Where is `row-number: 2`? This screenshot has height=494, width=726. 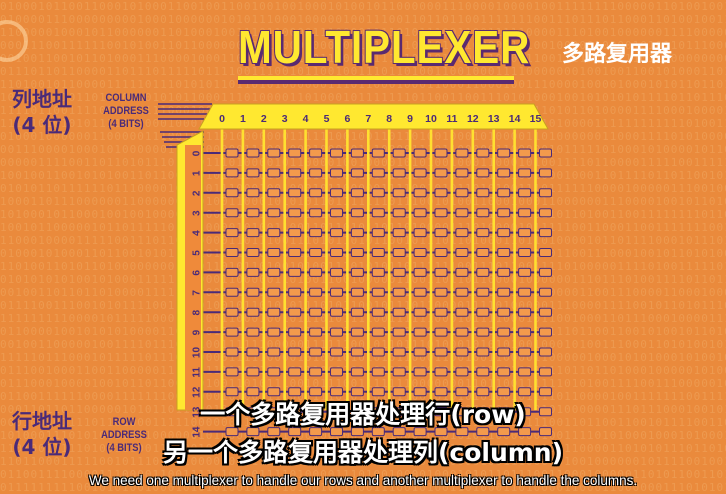
row-number: 2 is located at coordinates (197, 193).